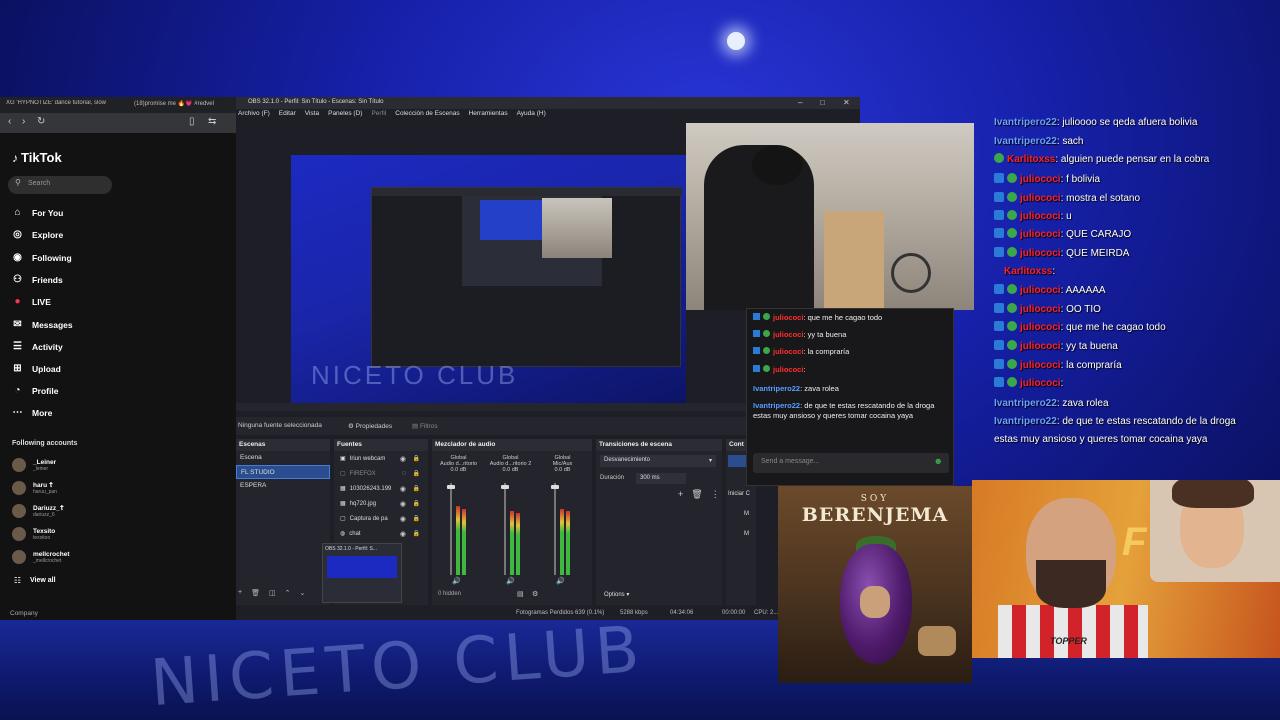  I want to click on account-item: Texsito texsitoo, so click(33, 534).